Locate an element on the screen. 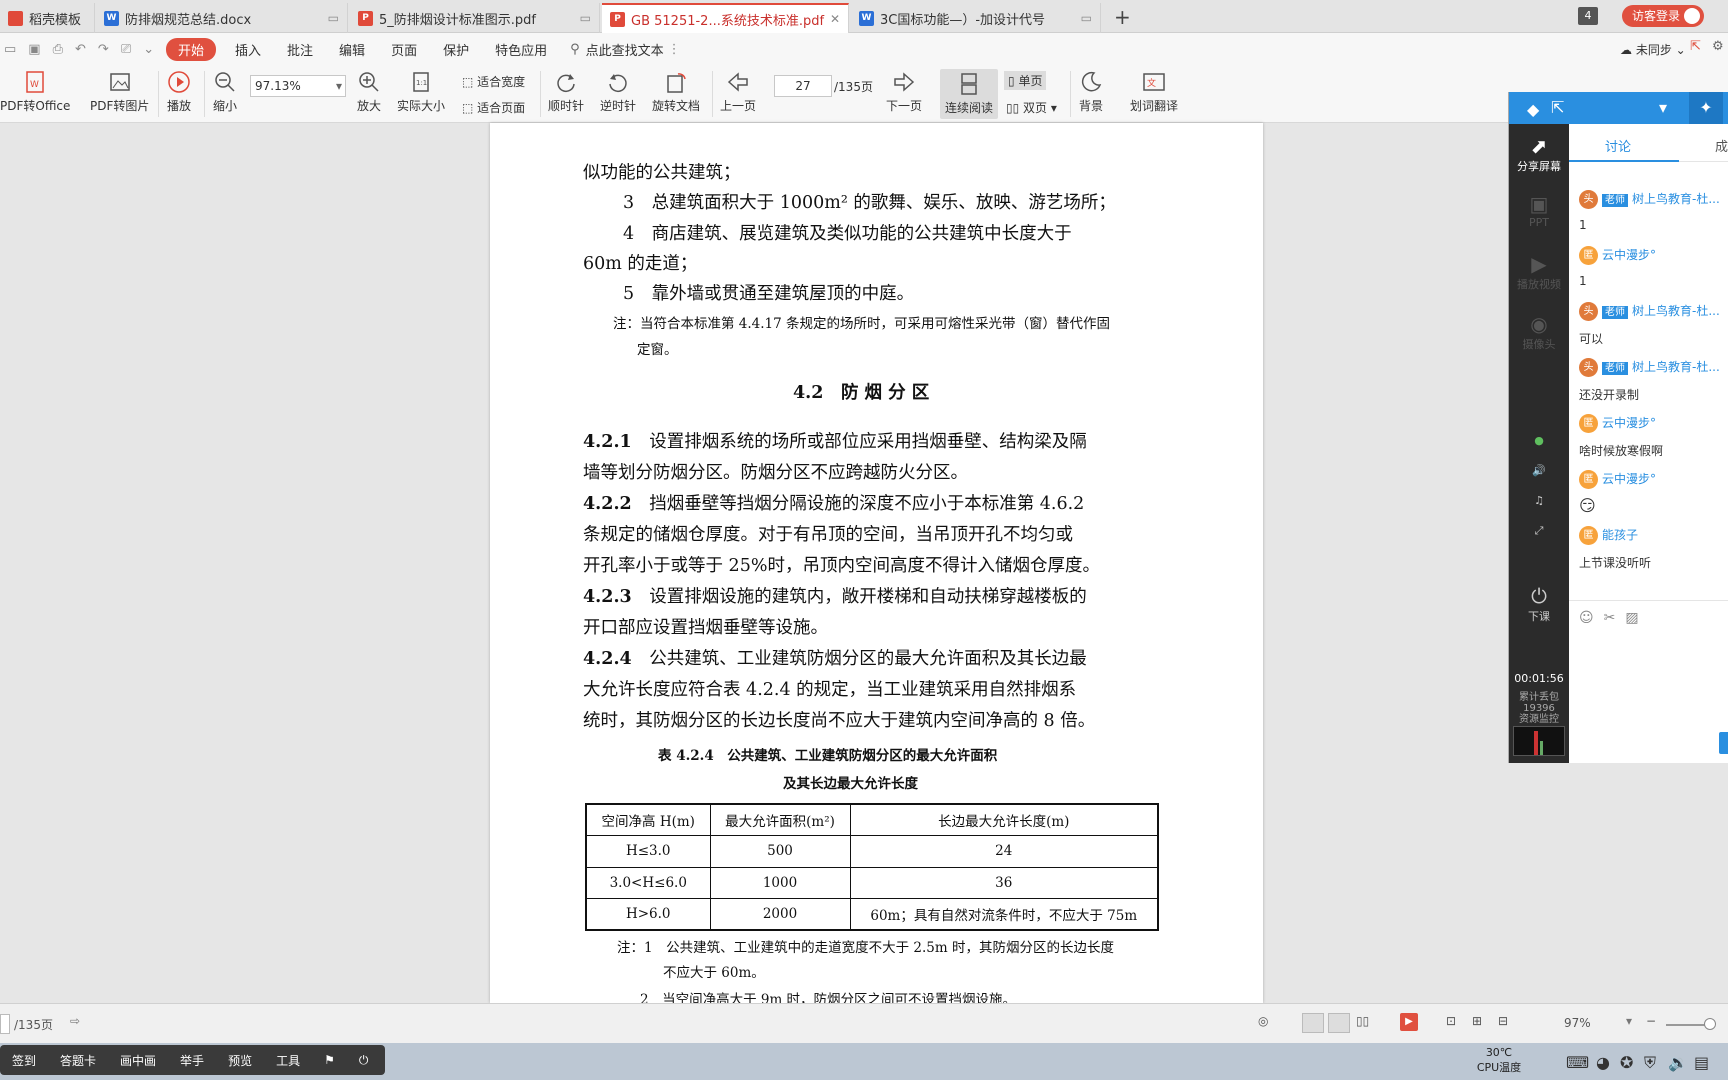  prev-page-button: 上一页 is located at coordinates (738, 91).